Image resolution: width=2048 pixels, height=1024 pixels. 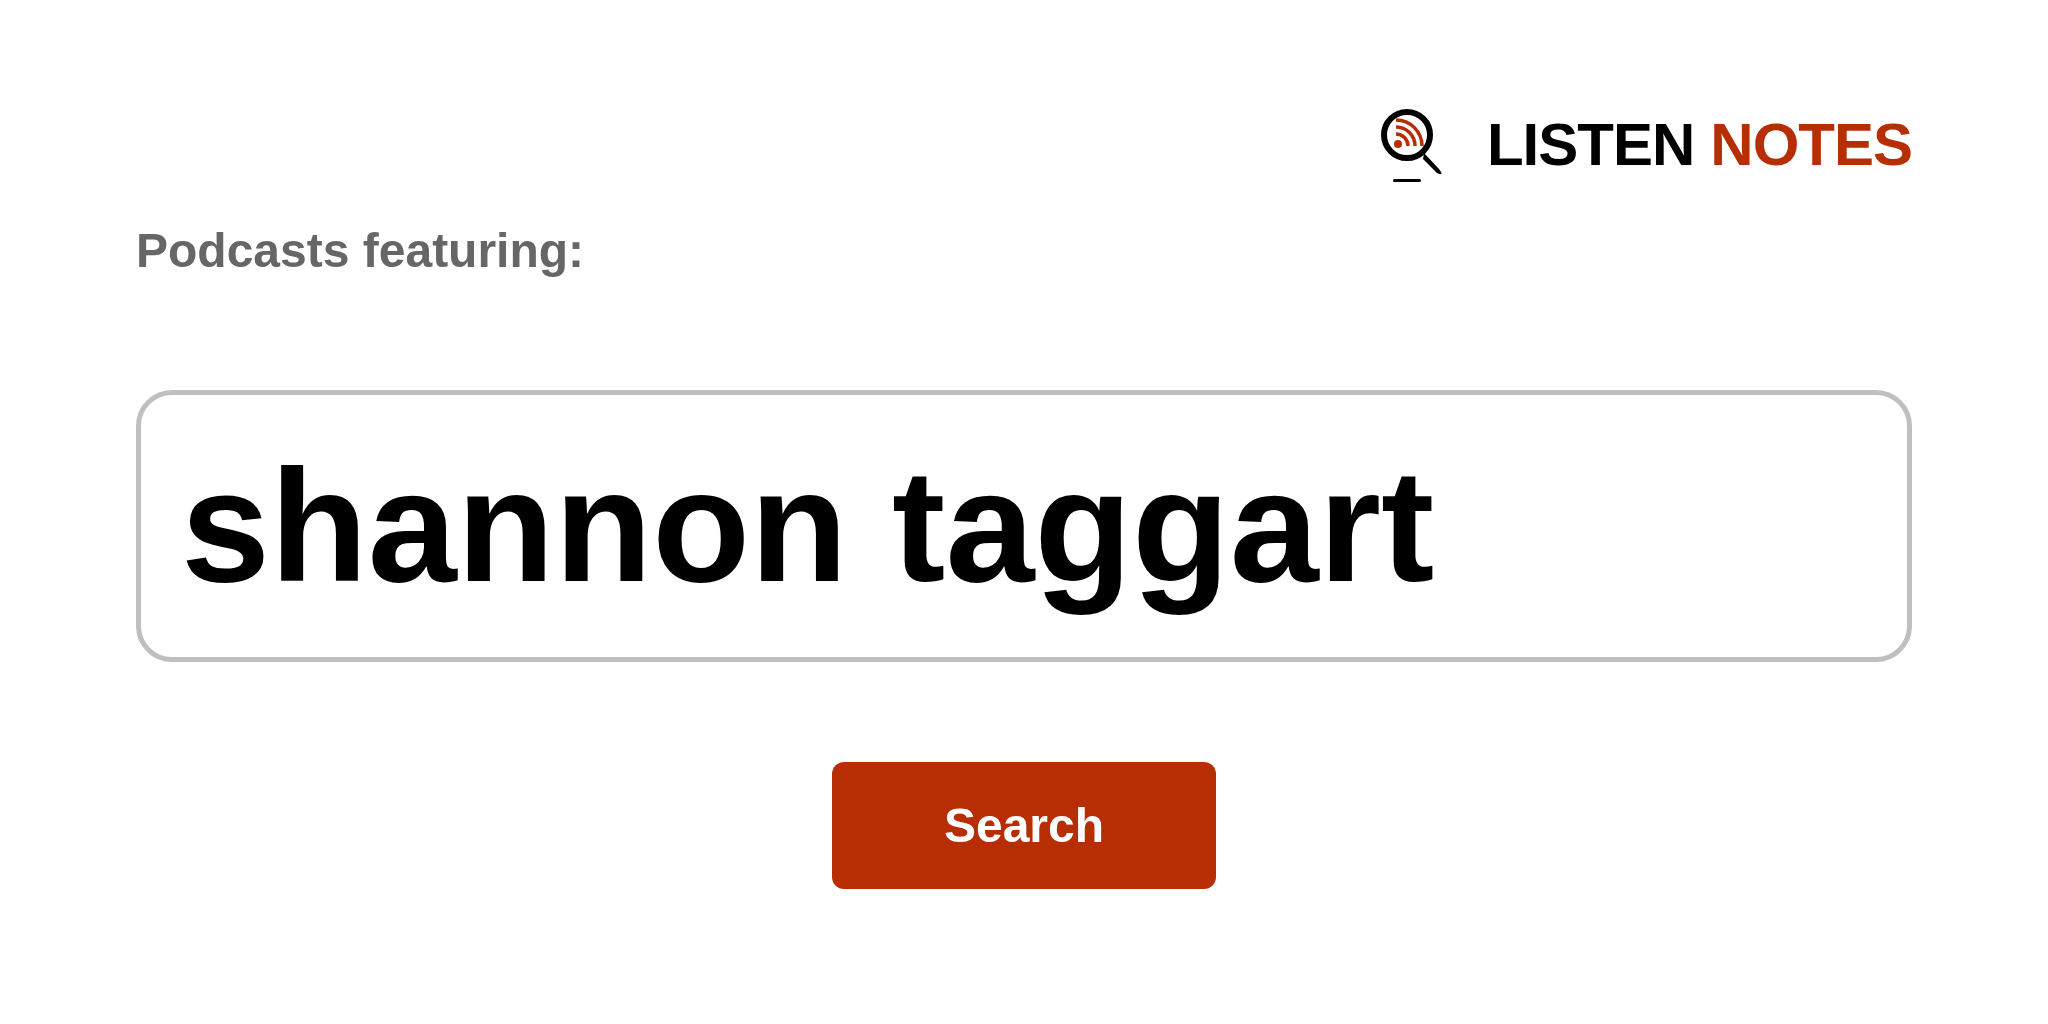 I want to click on heading: Podcasts featuring:, so click(x=361, y=250).